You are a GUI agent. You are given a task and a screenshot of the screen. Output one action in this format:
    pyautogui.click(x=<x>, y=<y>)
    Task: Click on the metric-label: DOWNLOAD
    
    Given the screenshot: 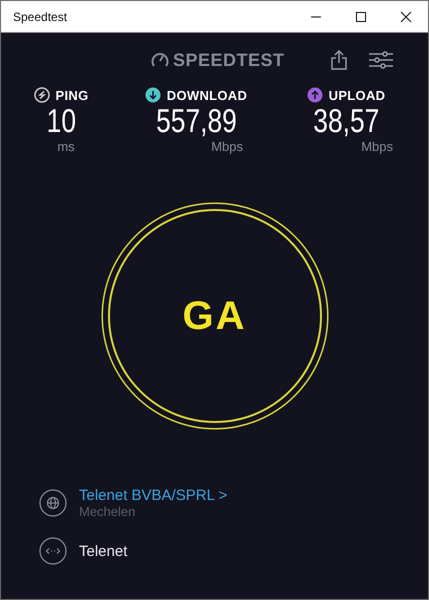 What is the action you would take?
    pyautogui.click(x=207, y=95)
    